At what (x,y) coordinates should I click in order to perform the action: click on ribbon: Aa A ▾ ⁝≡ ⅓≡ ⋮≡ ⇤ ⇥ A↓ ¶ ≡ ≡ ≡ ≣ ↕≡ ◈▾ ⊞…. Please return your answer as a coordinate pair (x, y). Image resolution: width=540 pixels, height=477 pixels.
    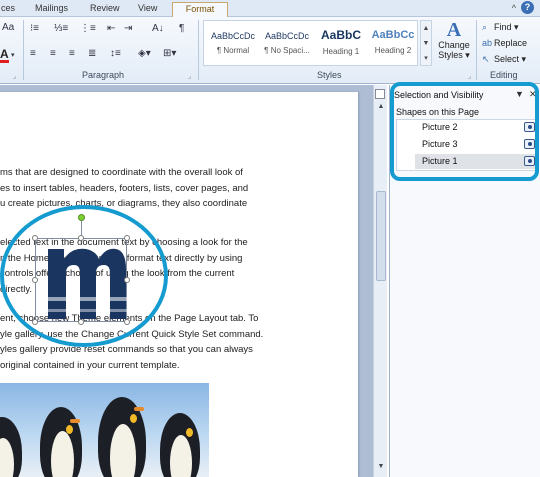
    Looking at the image, I should click on (270, 50).